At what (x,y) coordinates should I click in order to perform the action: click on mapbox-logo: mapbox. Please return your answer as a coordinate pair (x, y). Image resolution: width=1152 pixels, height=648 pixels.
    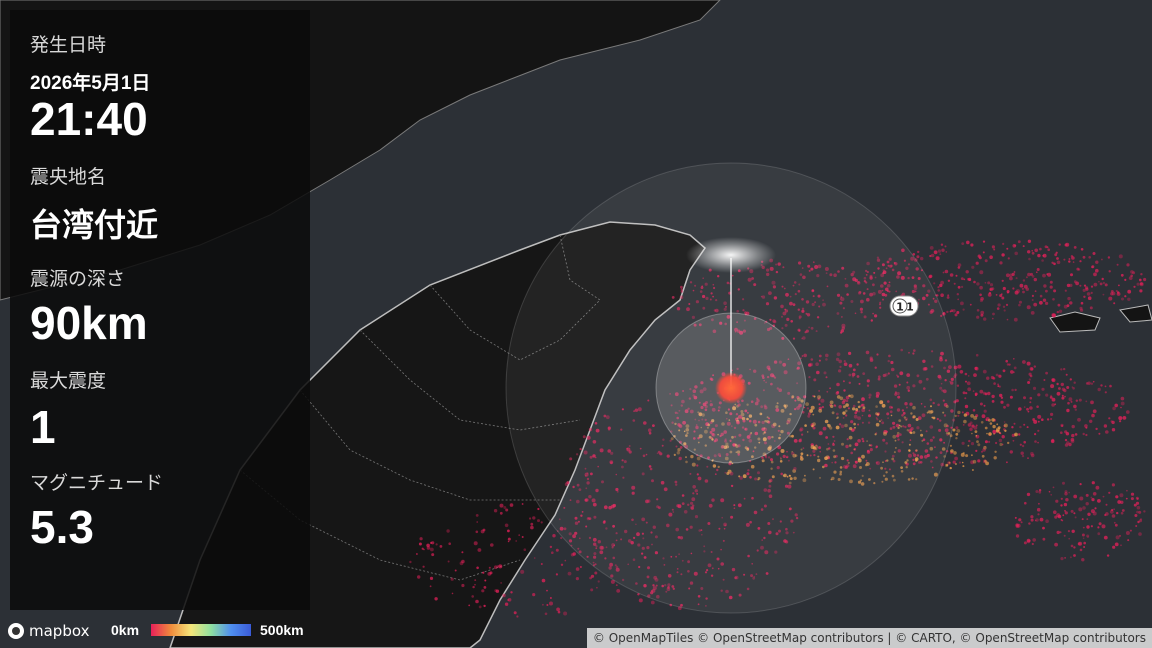
    Looking at the image, I should click on (48, 631).